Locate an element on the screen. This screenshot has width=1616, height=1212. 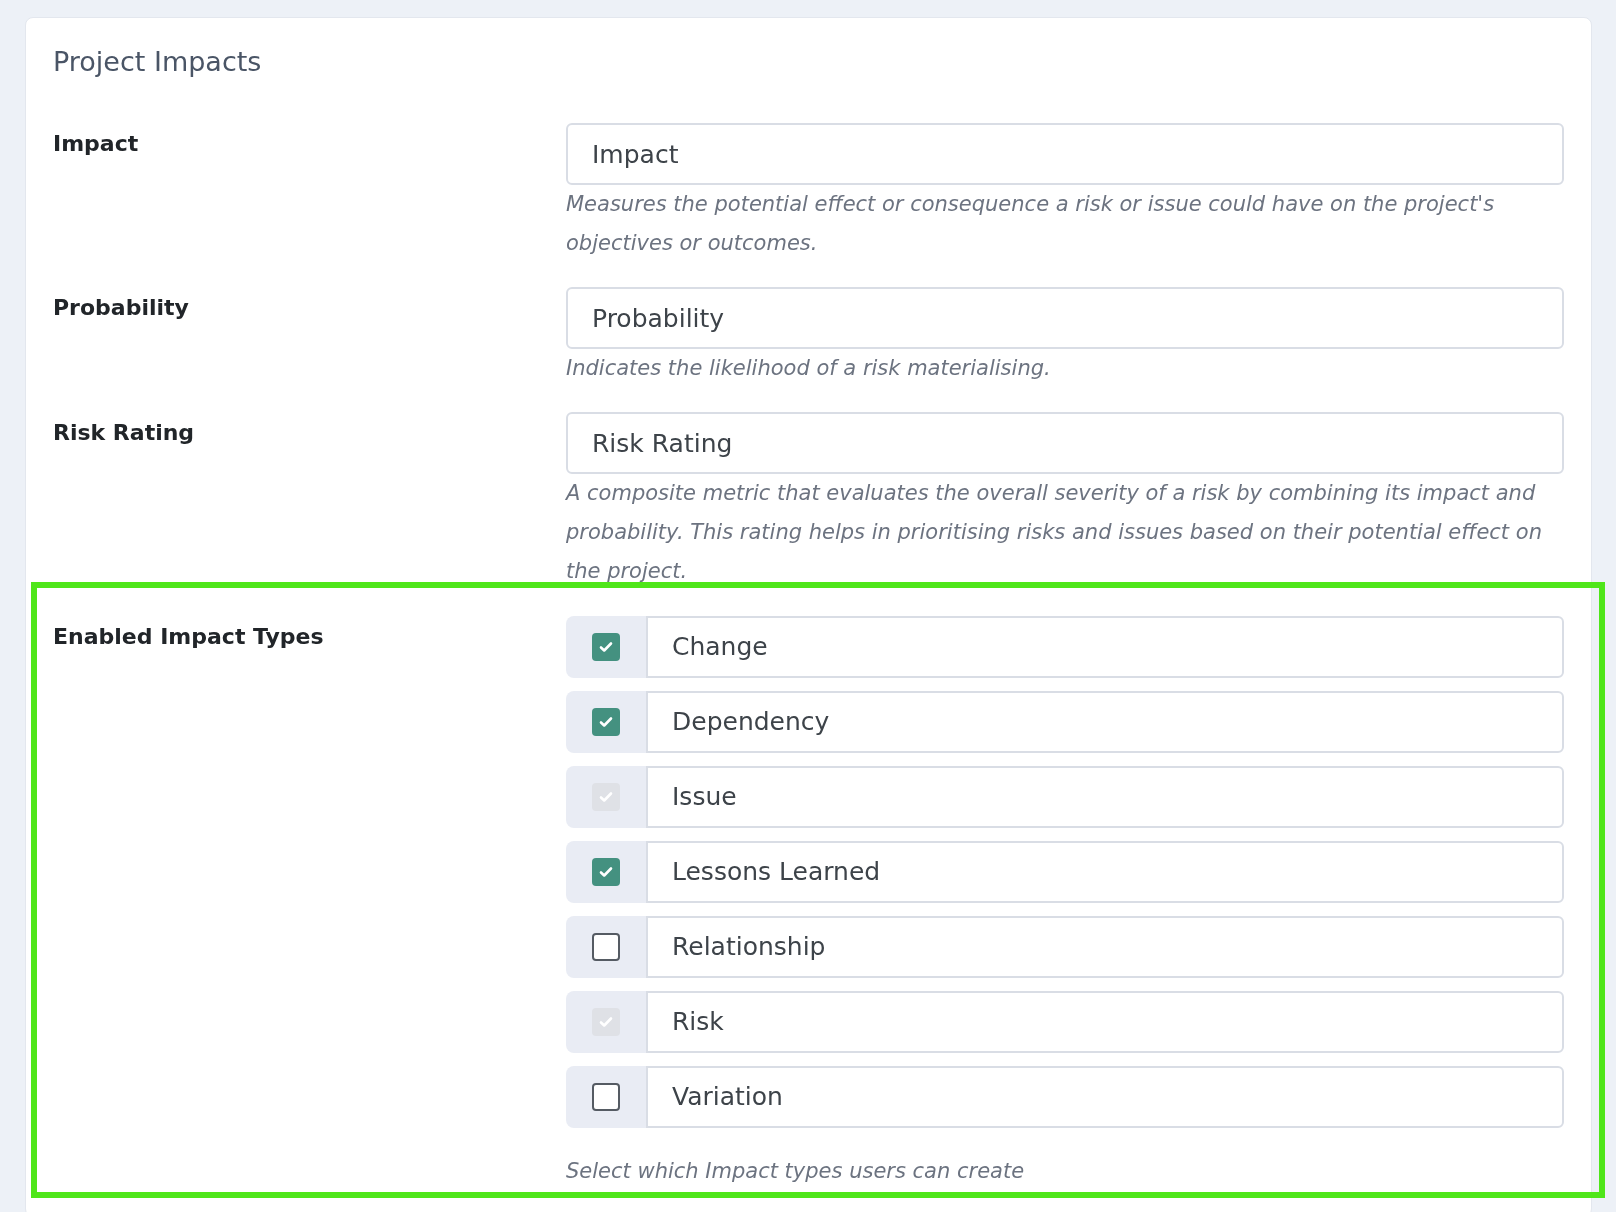
option-label: Relationship is located at coordinates (1105, 947).